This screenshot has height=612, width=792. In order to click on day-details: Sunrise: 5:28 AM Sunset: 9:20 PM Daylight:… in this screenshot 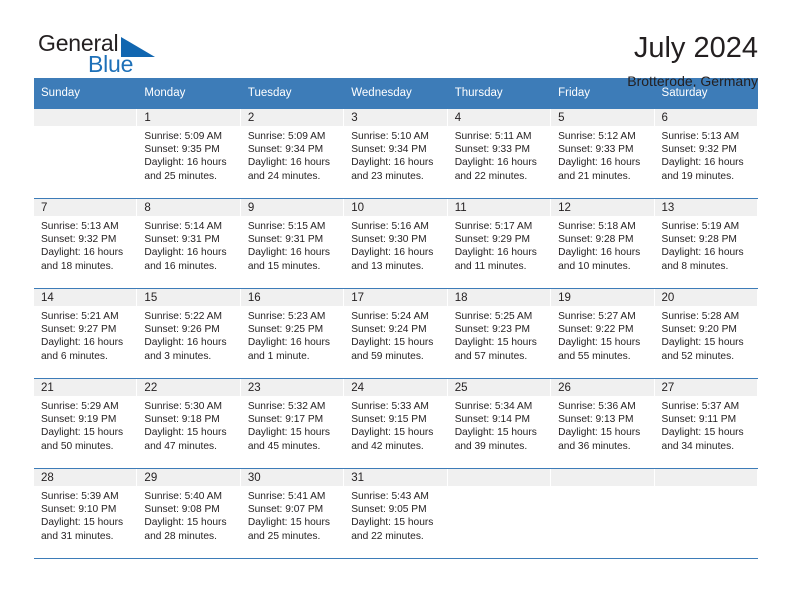, I will do `click(706, 334)`.